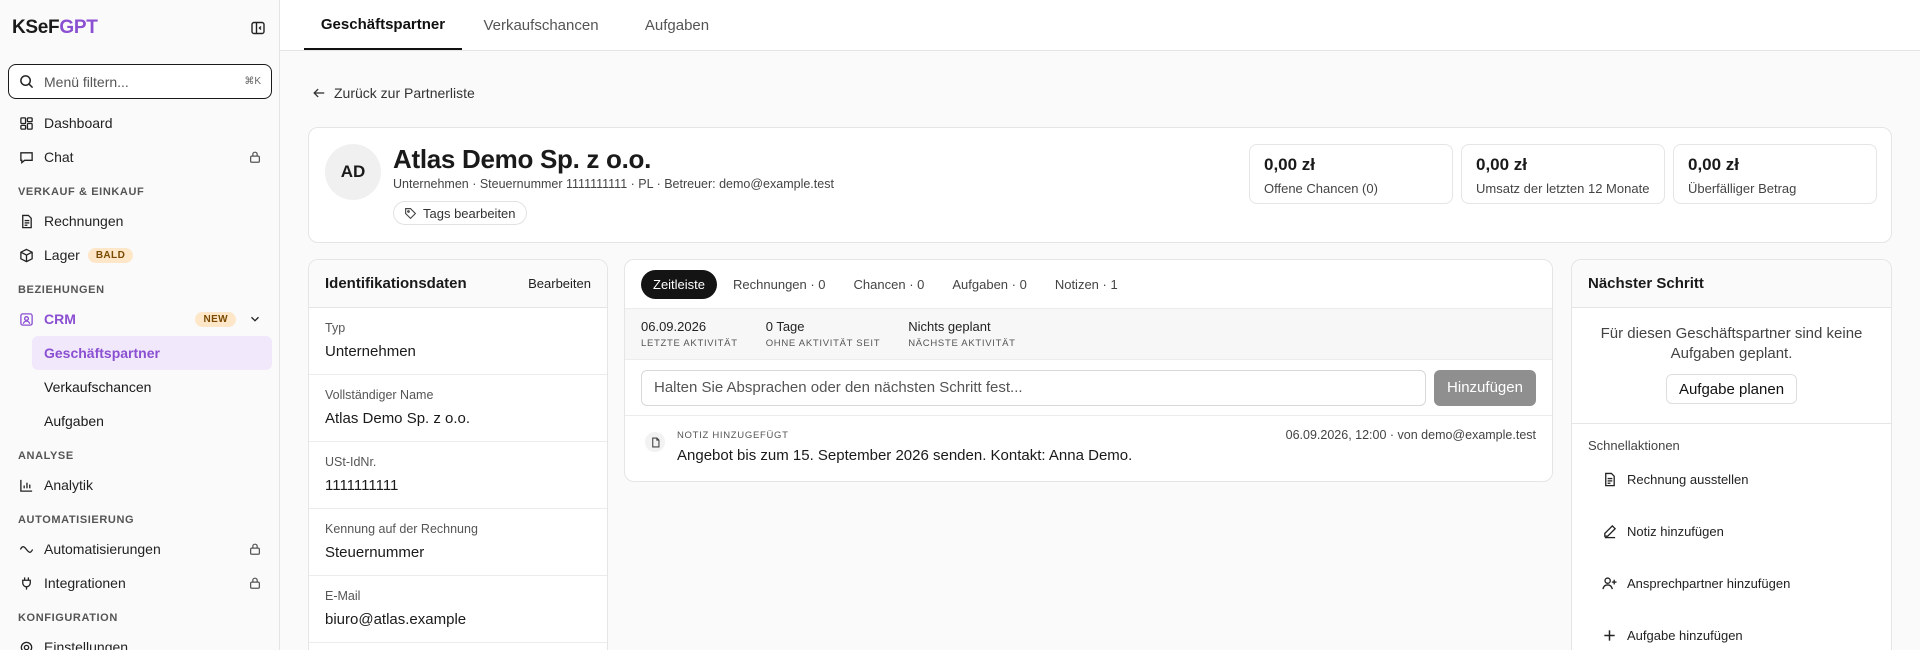 Image resolution: width=1920 pixels, height=650 pixels. I want to click on search-icon, so click(26, 81).